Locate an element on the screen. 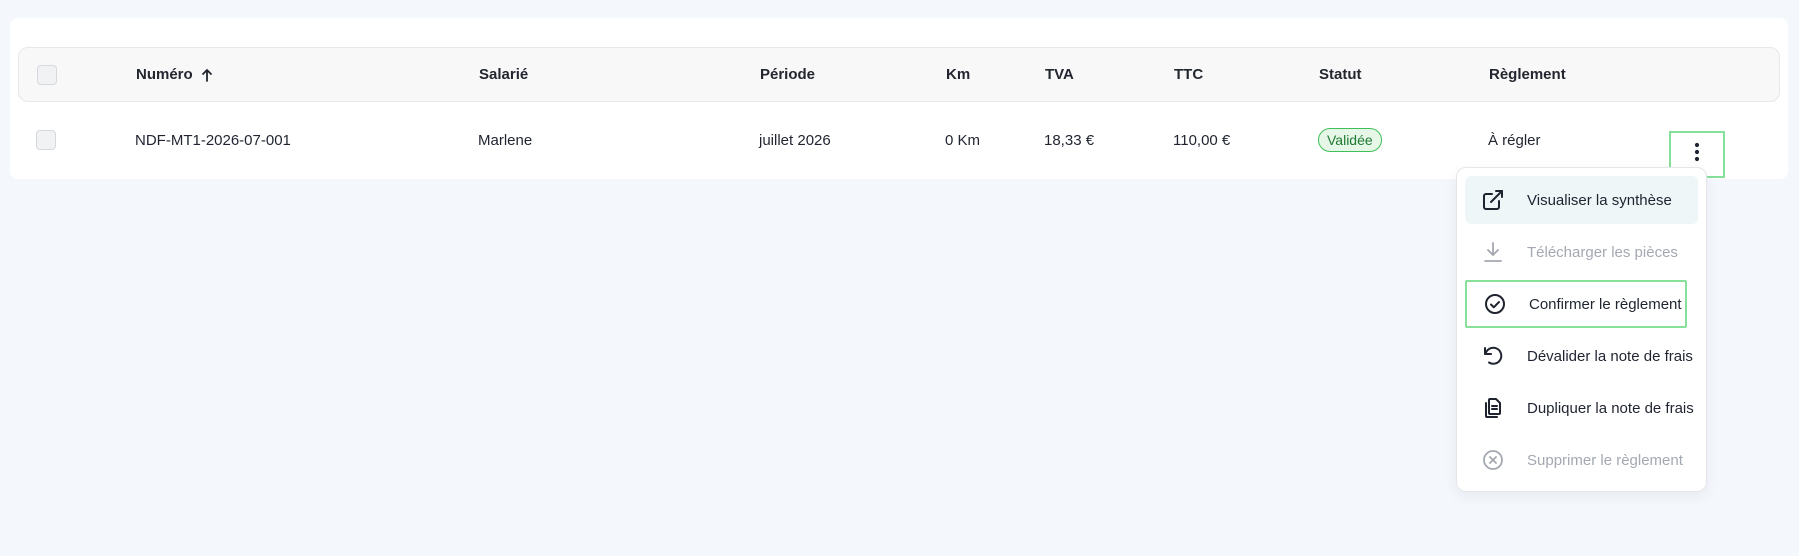 Image resolution: width=1799 pixels, height=556 pixels. menu-item-label: Télécharger les pièces is located at coordinates (1602, 252).